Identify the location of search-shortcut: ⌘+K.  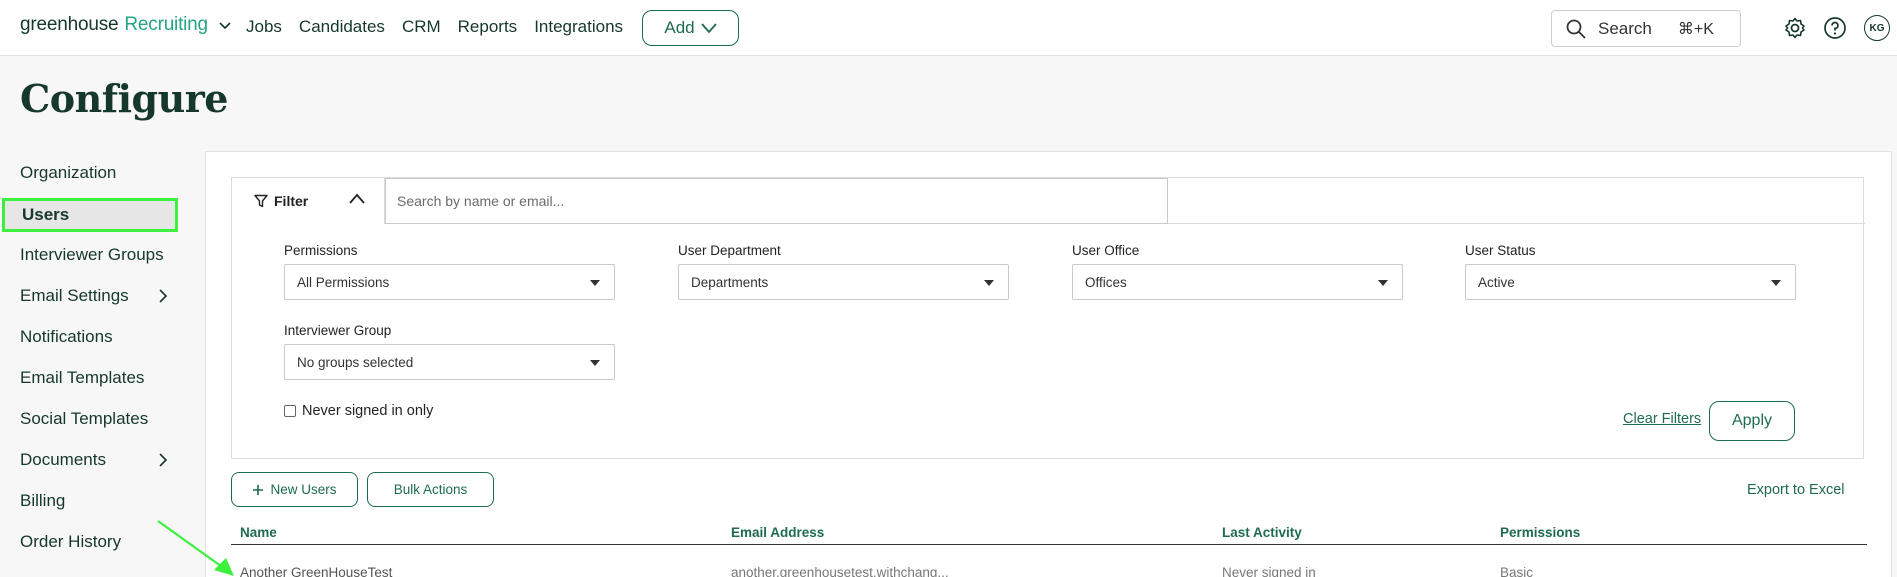
(1695, 29).